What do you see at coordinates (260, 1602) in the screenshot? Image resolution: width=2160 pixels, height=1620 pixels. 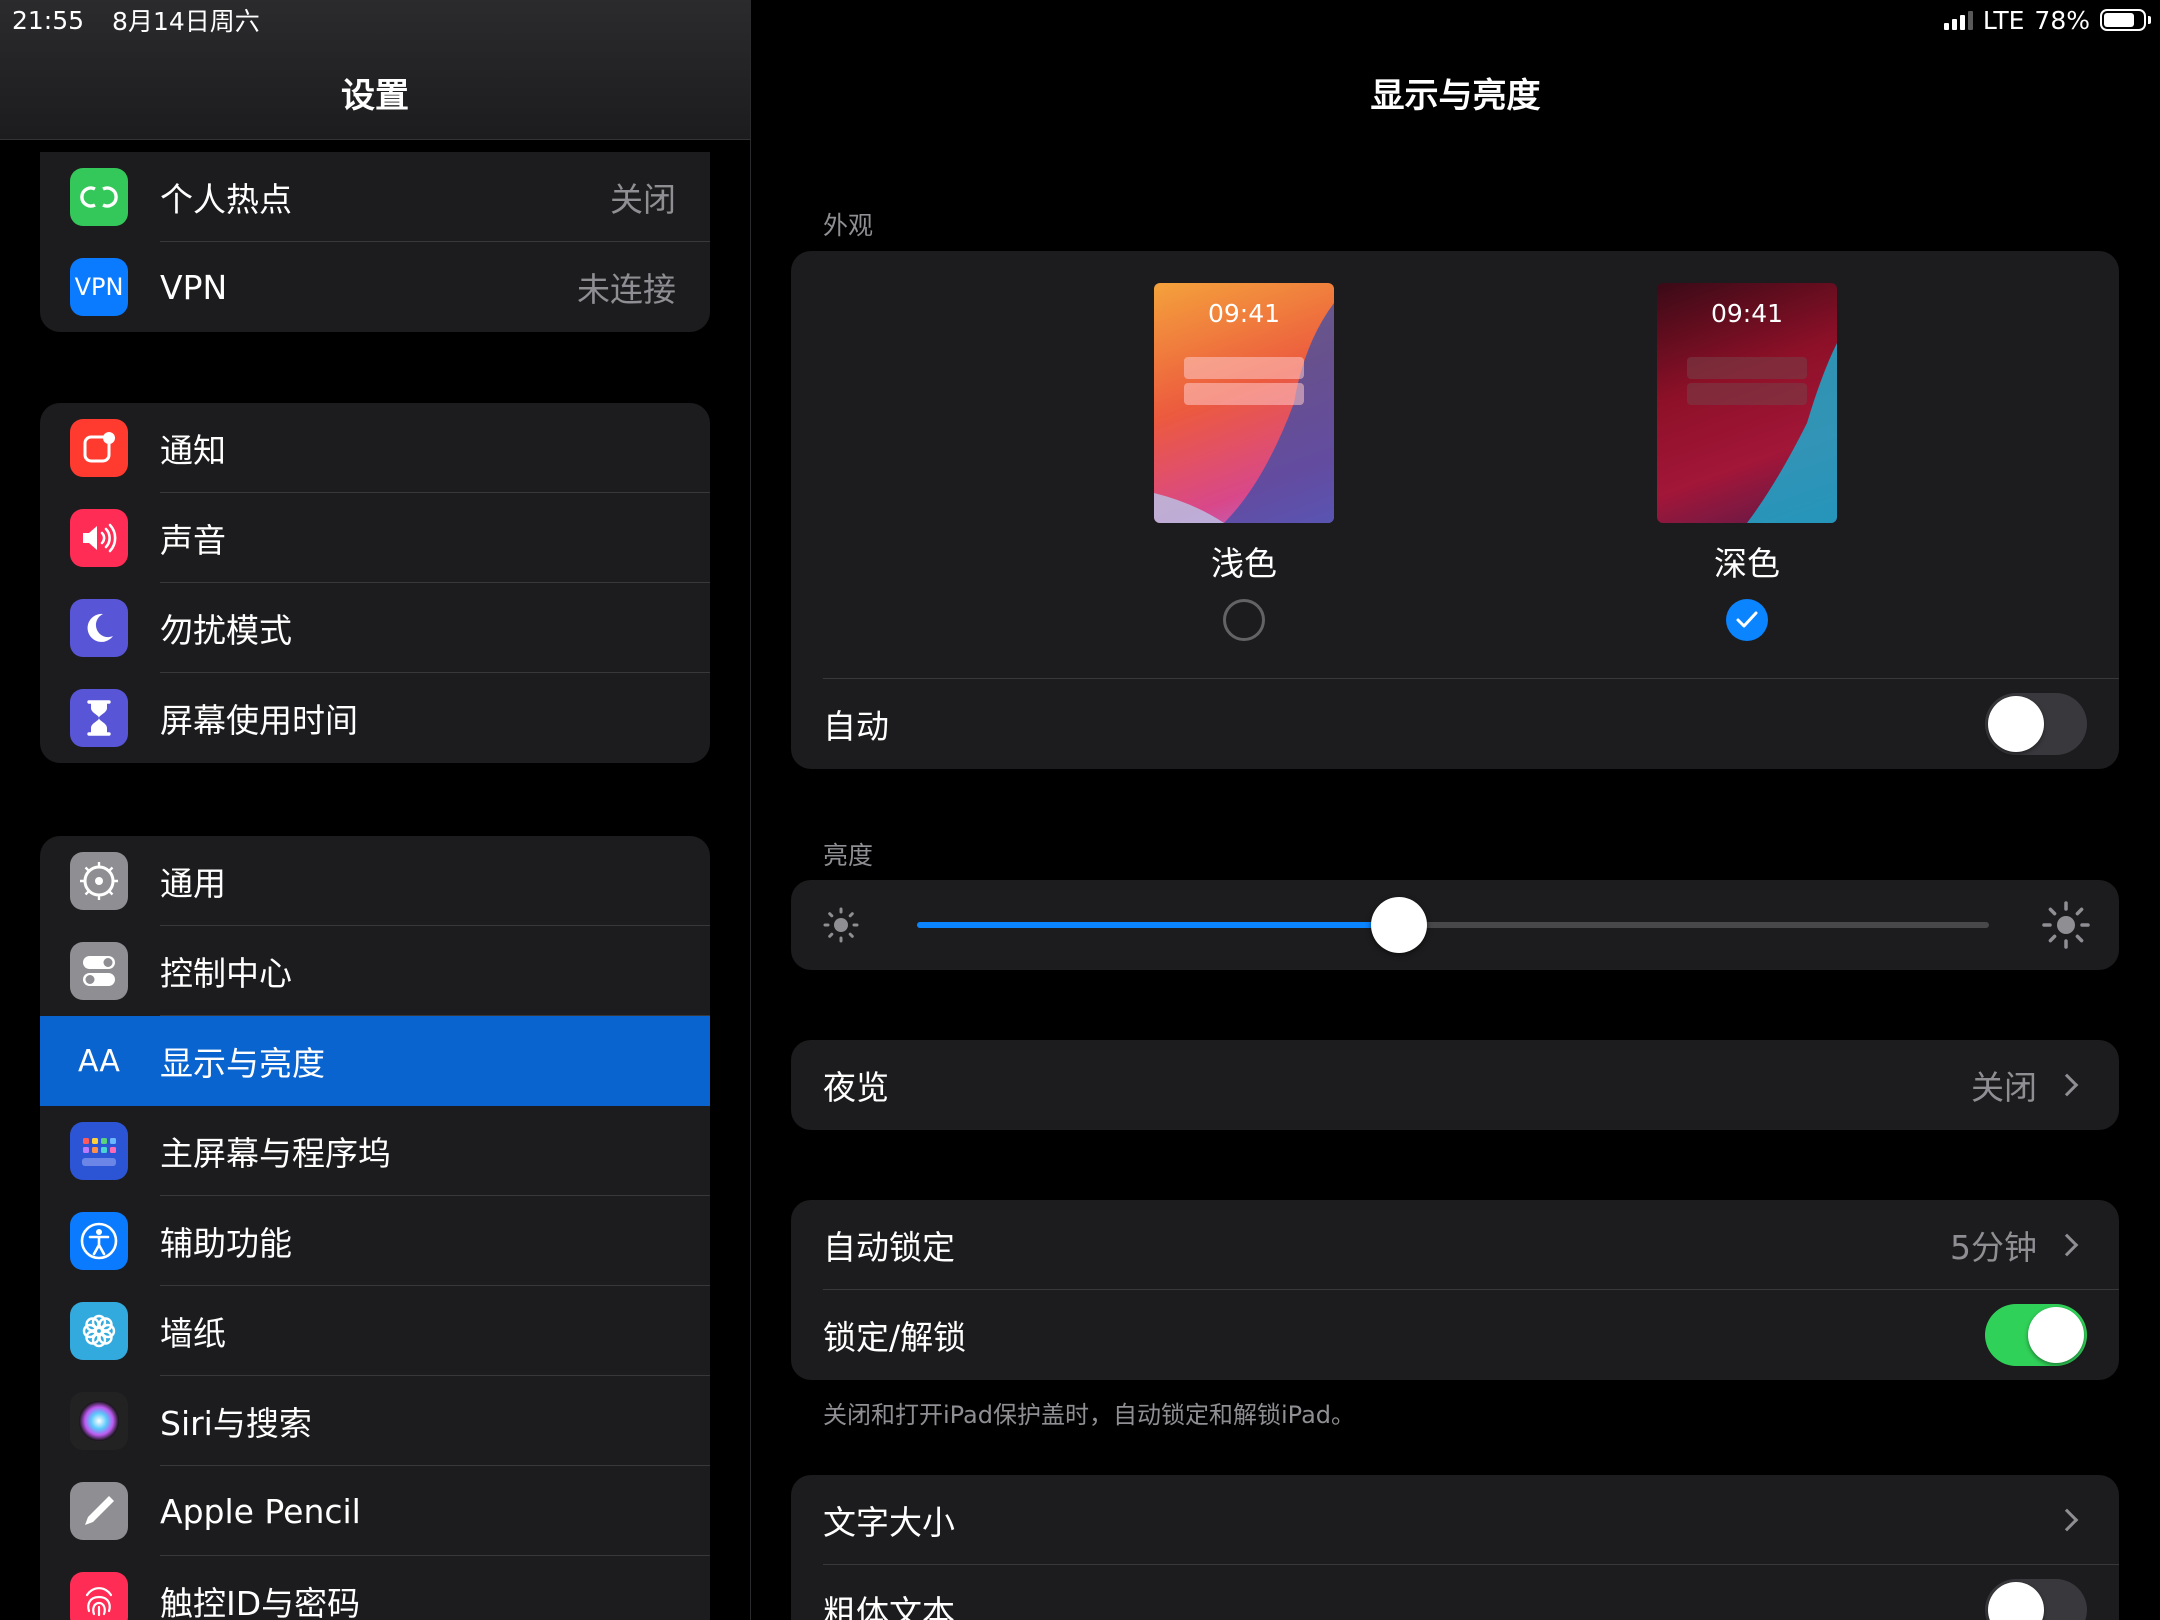 I see `sidebar-item-label: 触控ID与密码` at bounding box center [260, 1602].